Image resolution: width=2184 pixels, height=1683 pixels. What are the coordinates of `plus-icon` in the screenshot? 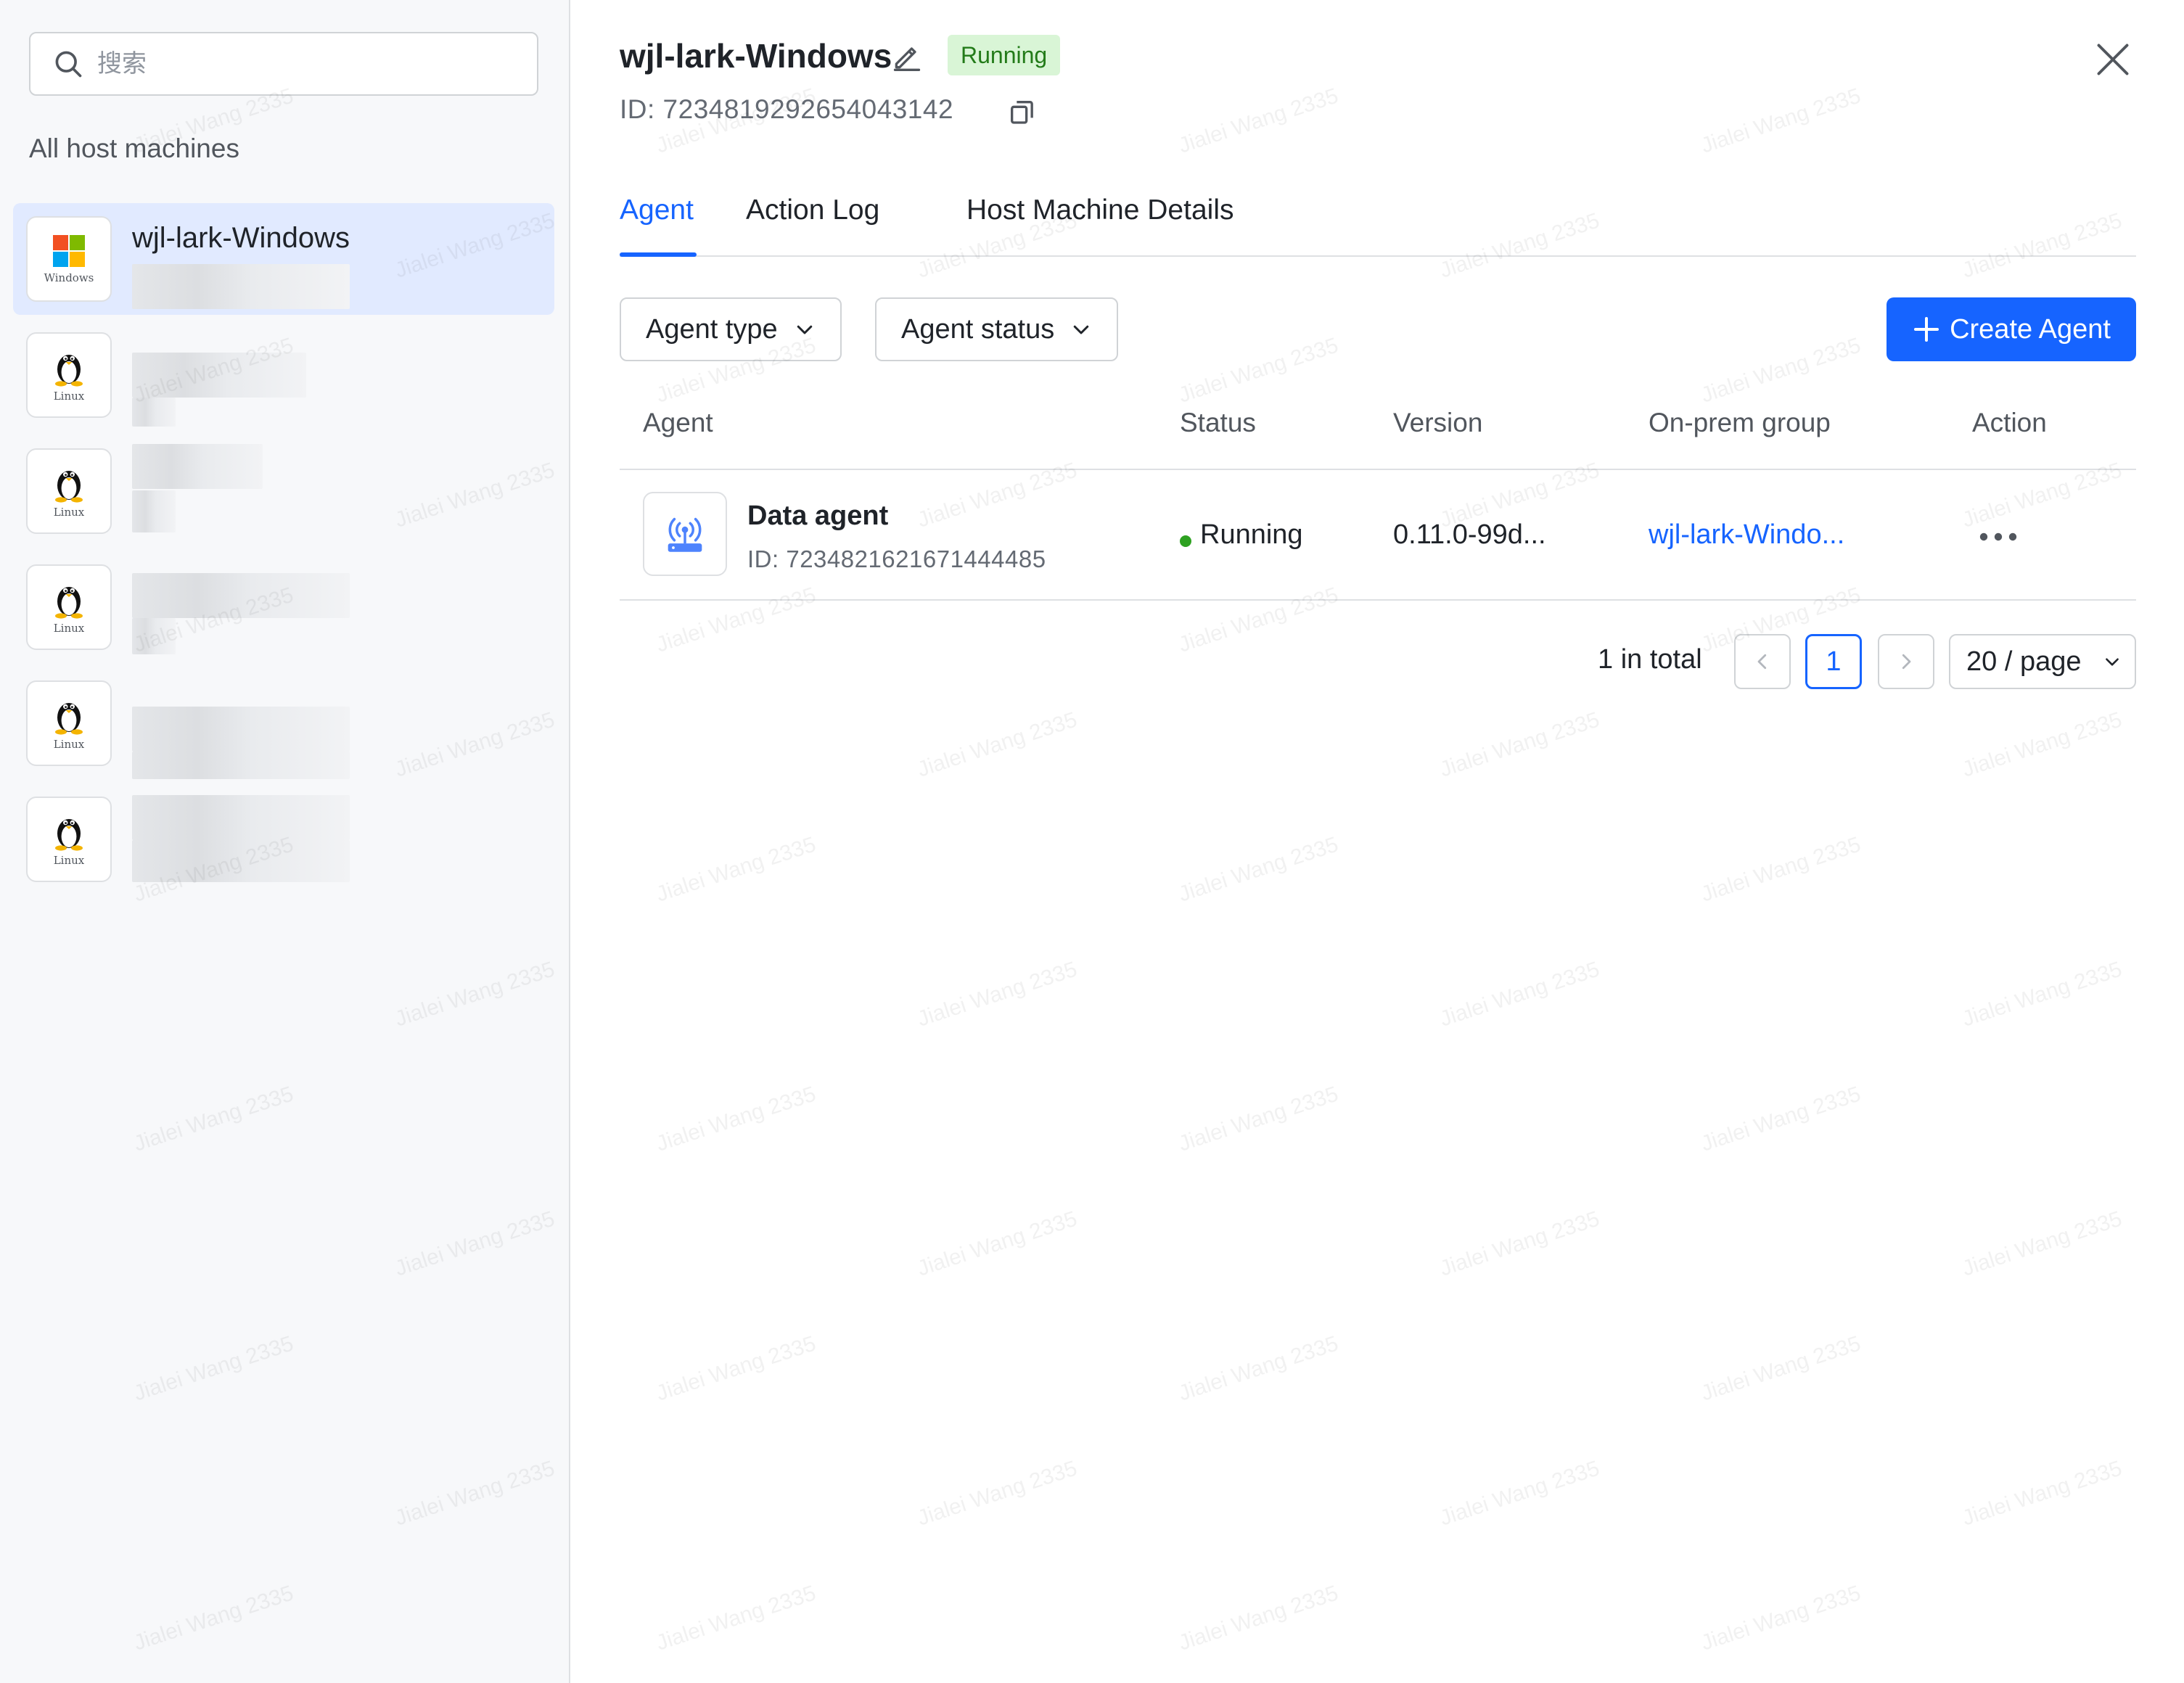 It's located at (1927, 329).